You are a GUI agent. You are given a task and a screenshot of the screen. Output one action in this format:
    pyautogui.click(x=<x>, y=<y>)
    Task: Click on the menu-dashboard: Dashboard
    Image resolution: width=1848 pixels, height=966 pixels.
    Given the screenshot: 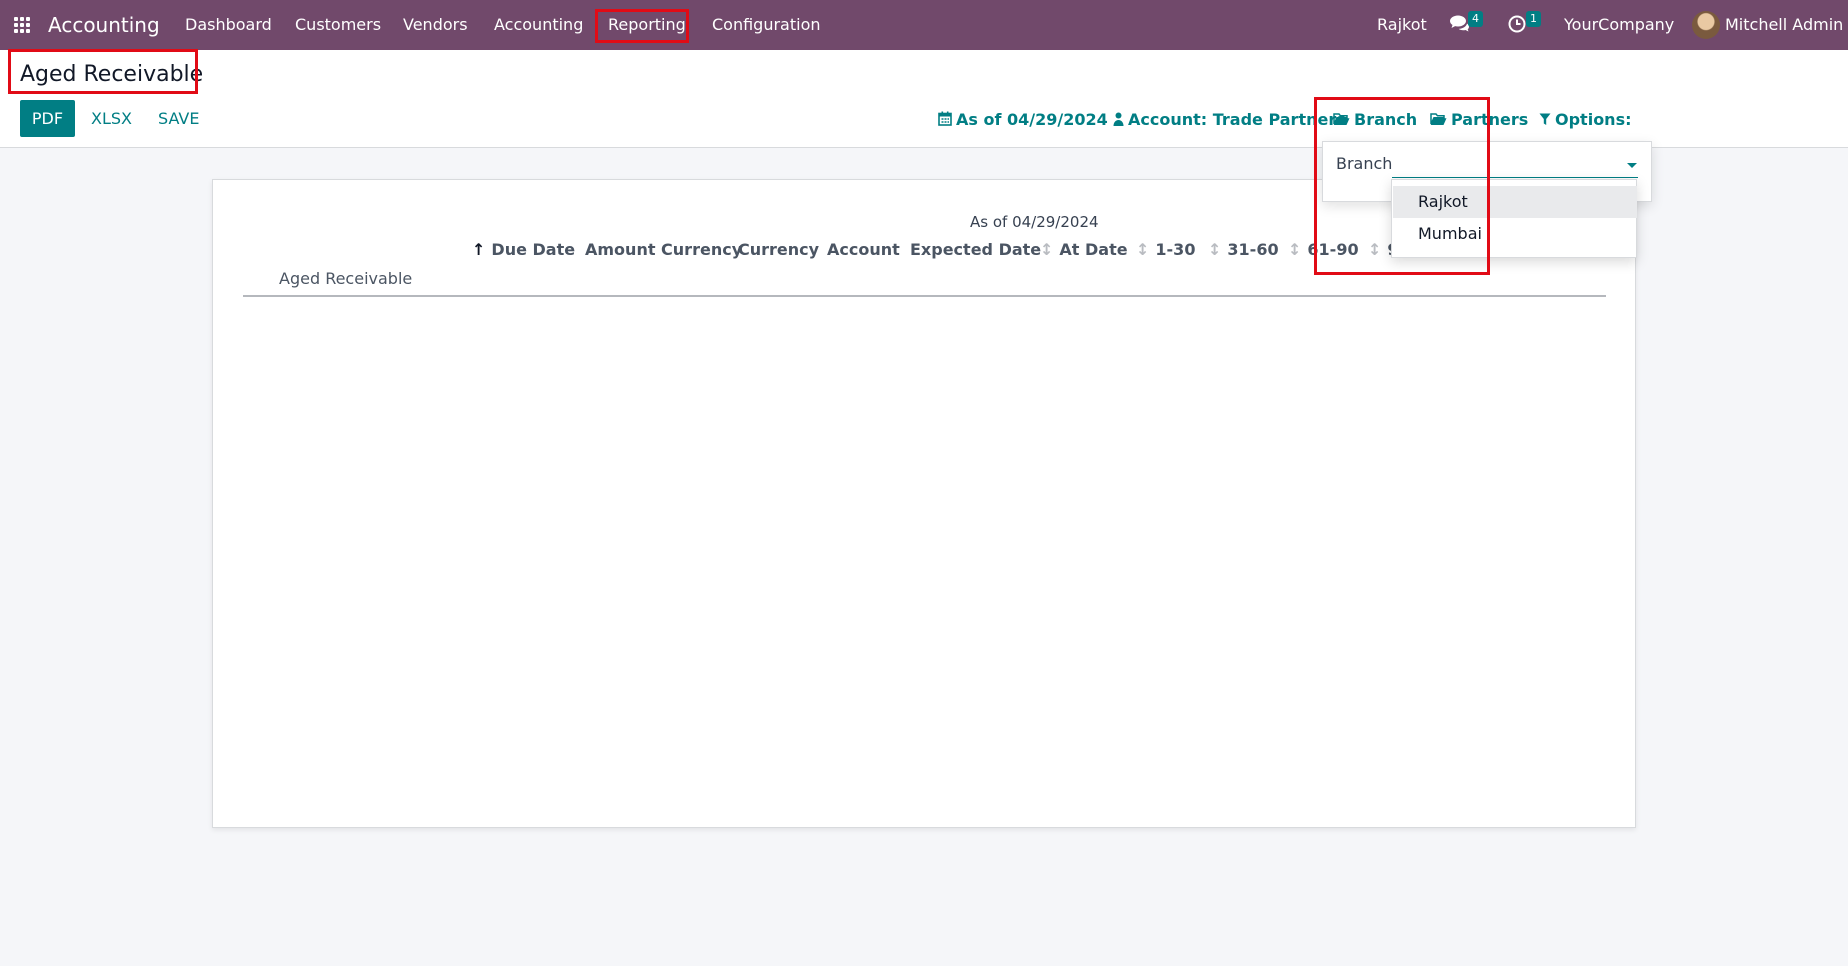 What is the action you would take?
    pyautogui.click(x=228, y=25)
    